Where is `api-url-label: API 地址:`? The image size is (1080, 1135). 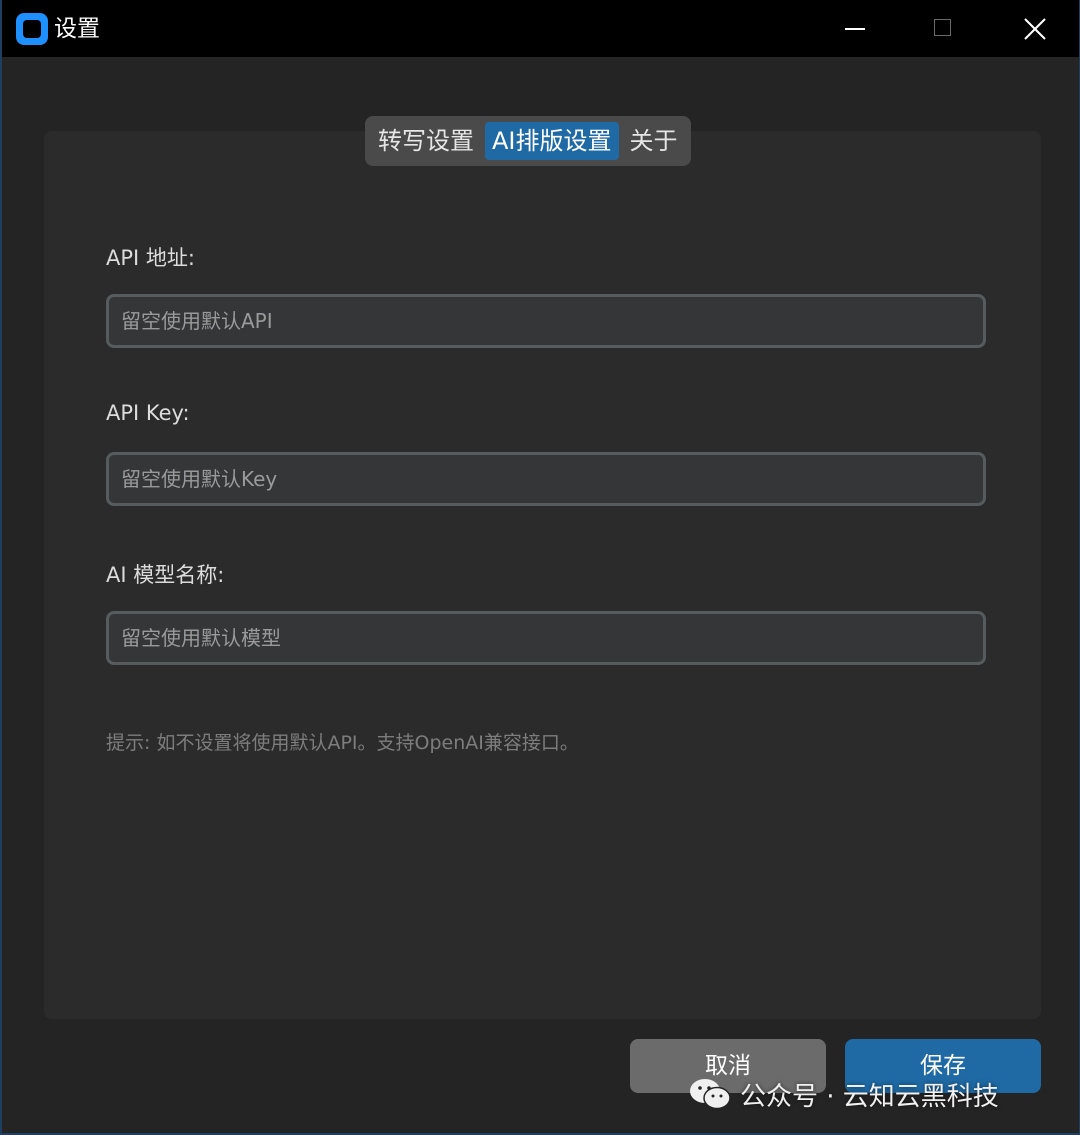
api-url-label: API 地址: is located at coordinates (150, 258).